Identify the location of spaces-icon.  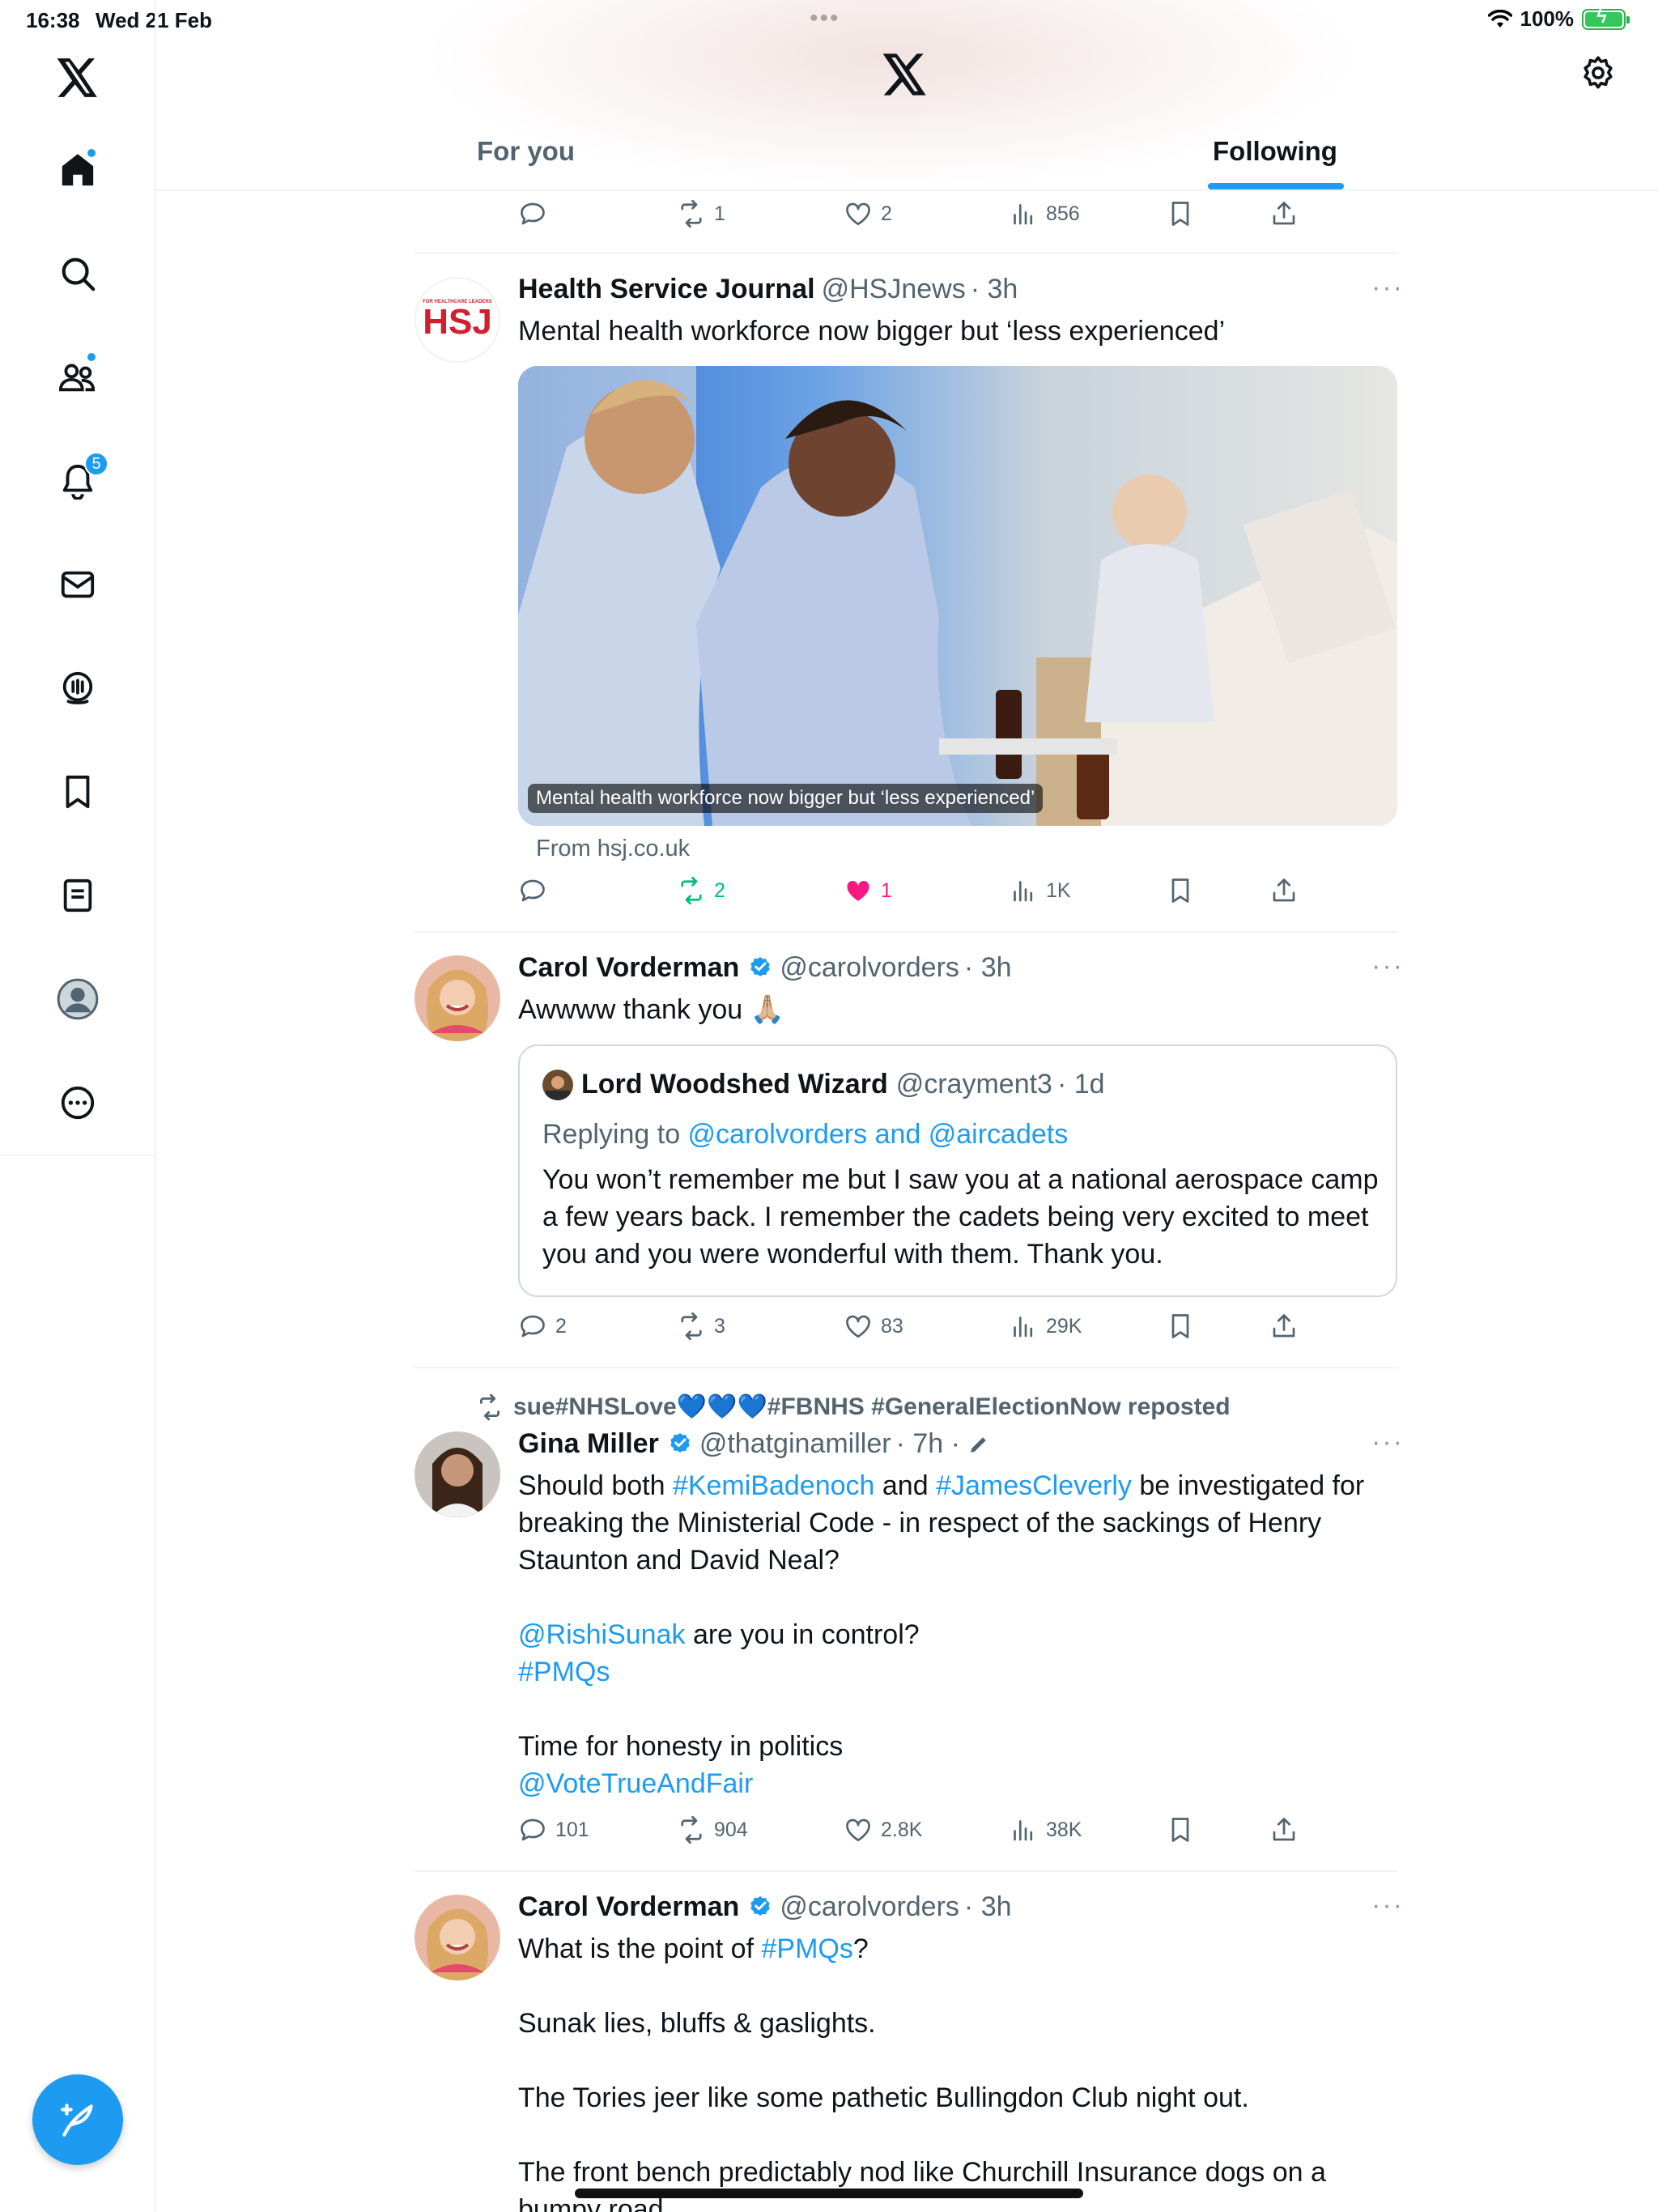
(78, 688).